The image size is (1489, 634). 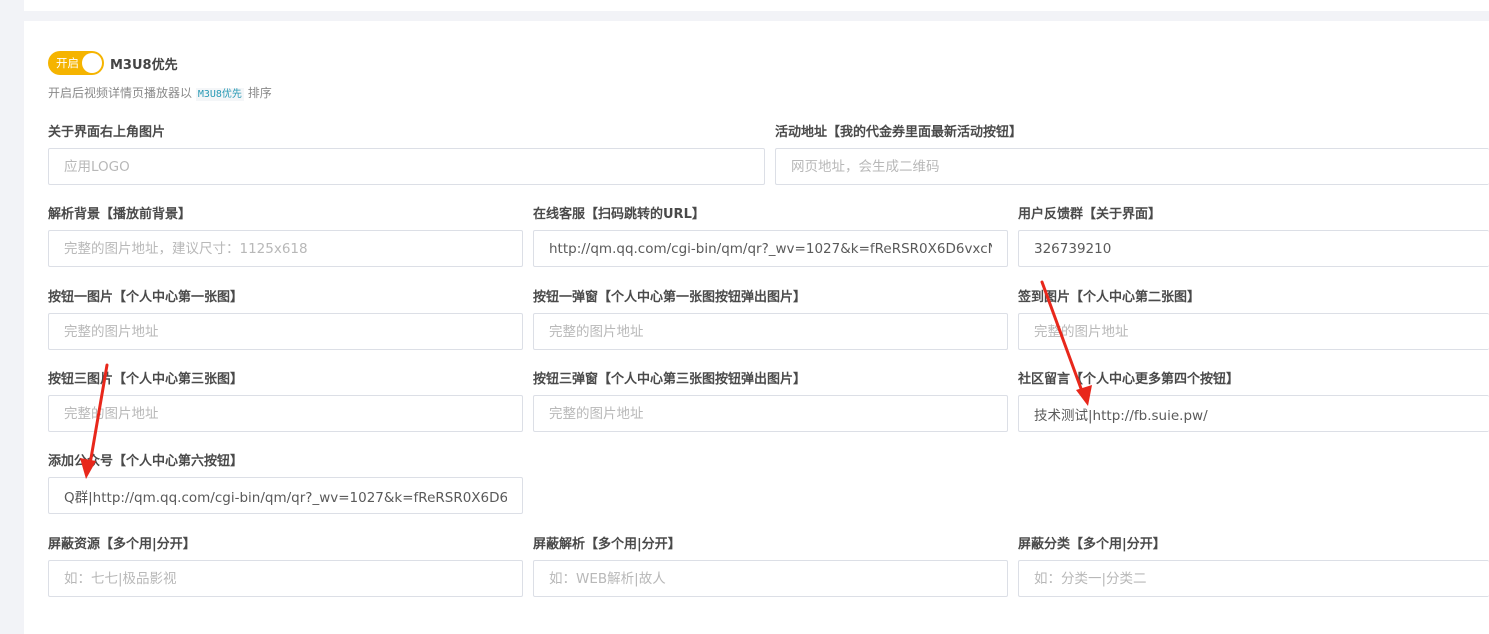 What do you see at coordinates (1092, 544) in the screenshot?
I see `block-category-label: 屏蔽分类【多个用|分开】` at bounding box center [1092, 544].